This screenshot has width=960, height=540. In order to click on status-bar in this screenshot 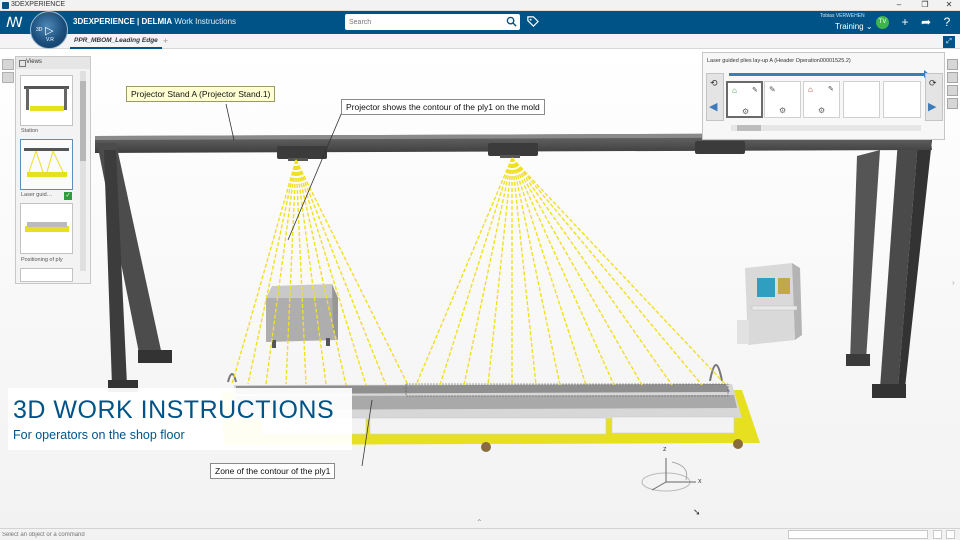, I will do `click(480, 534)`.